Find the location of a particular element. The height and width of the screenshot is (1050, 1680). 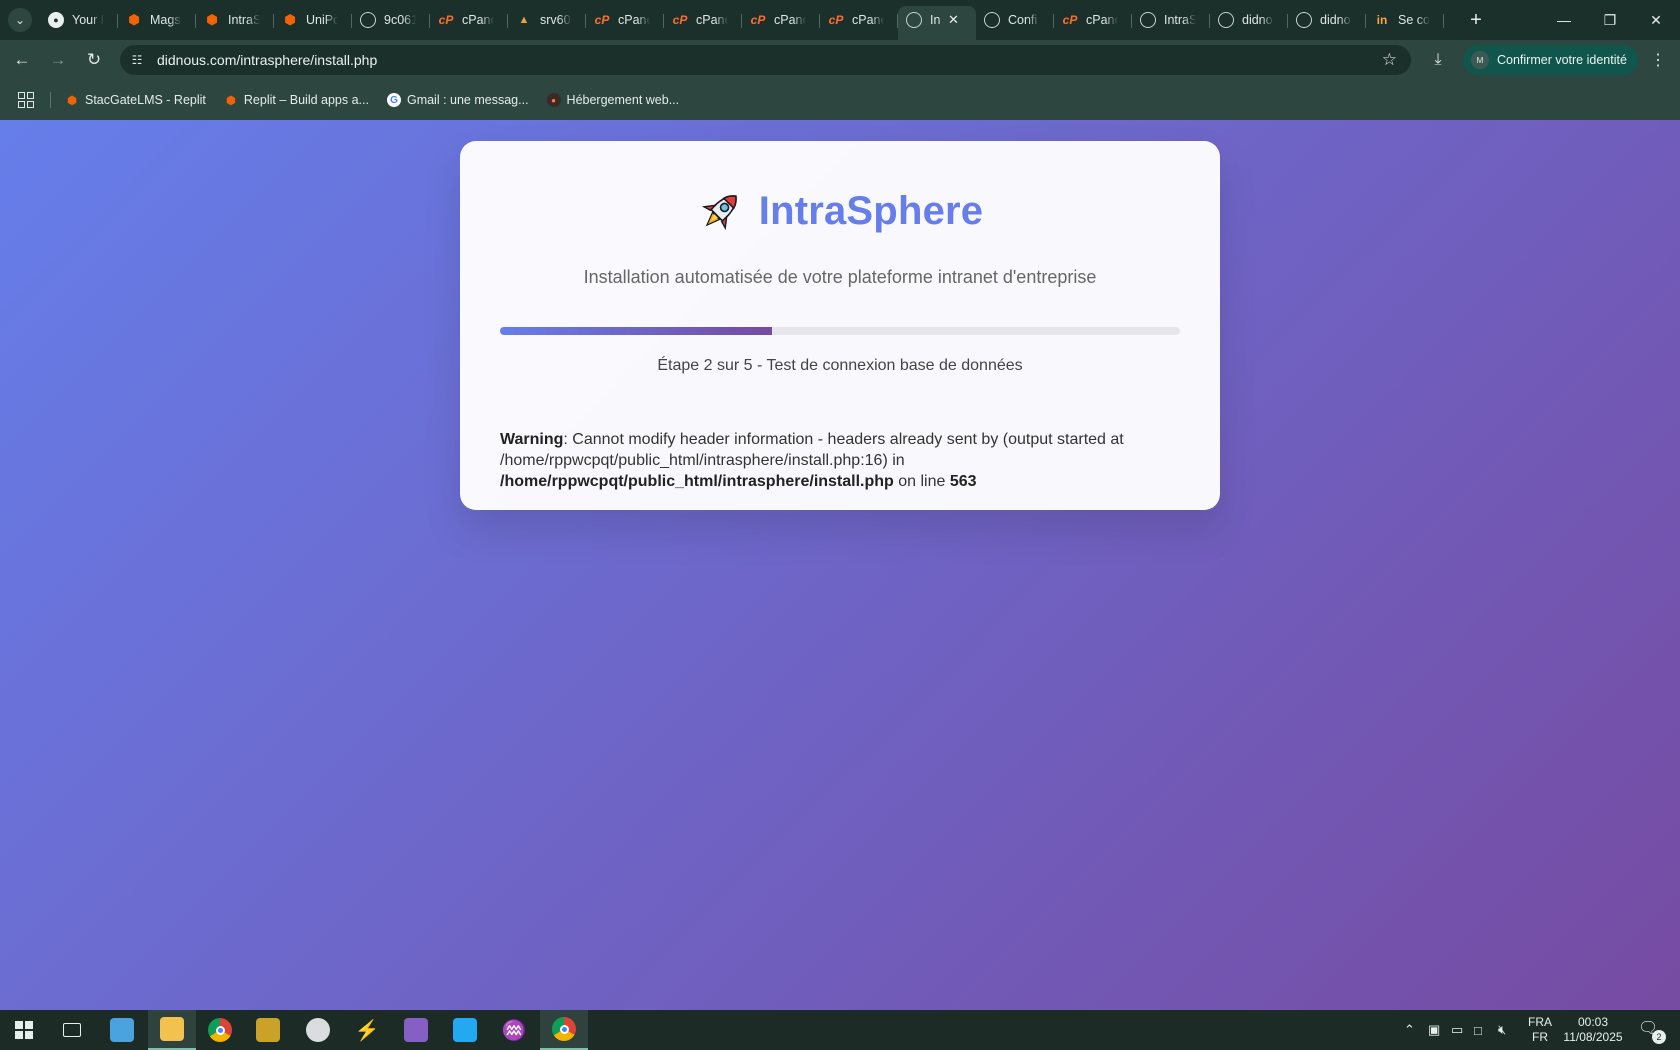

browser-tab: Confi is located at coordinates (1015, 20).